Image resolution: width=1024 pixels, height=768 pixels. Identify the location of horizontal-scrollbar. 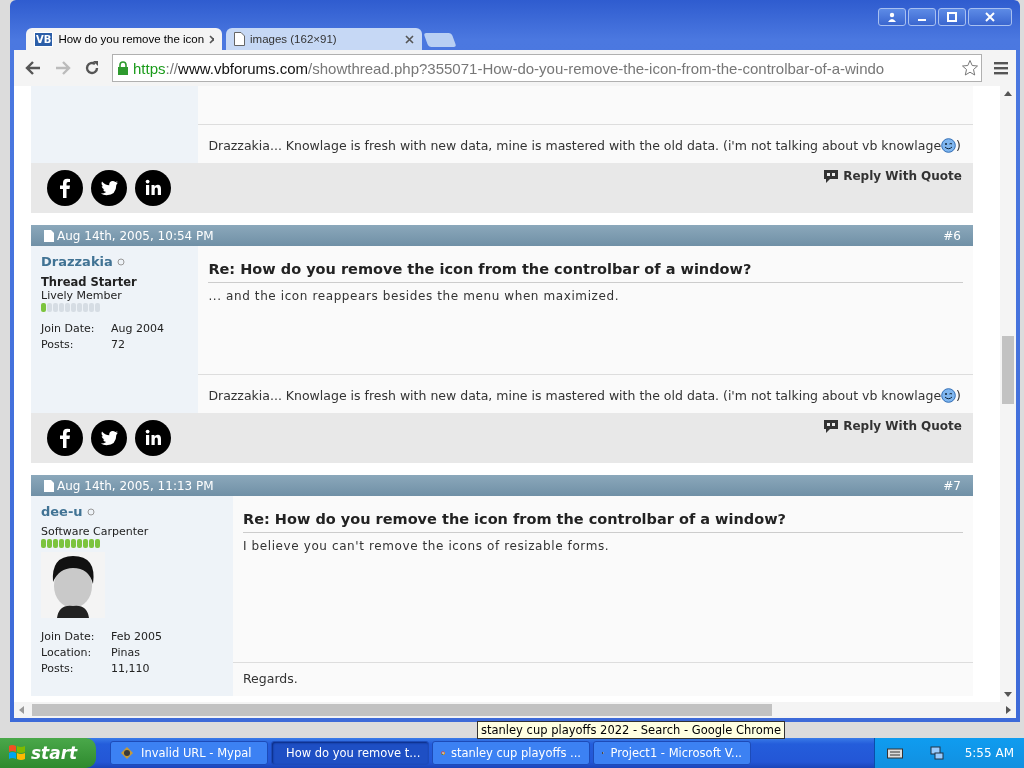
(515, 710).